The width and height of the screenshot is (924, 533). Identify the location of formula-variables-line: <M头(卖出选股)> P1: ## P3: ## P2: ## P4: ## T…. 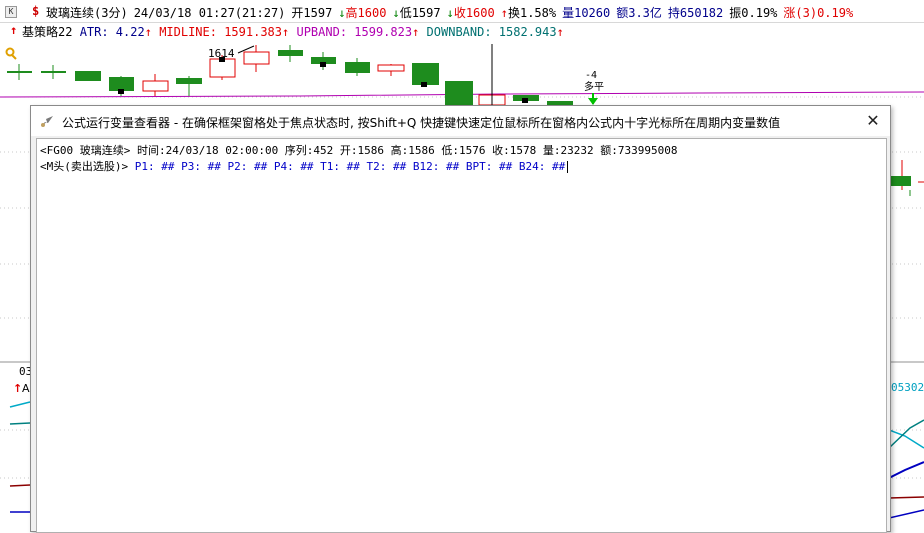
(304, 166).